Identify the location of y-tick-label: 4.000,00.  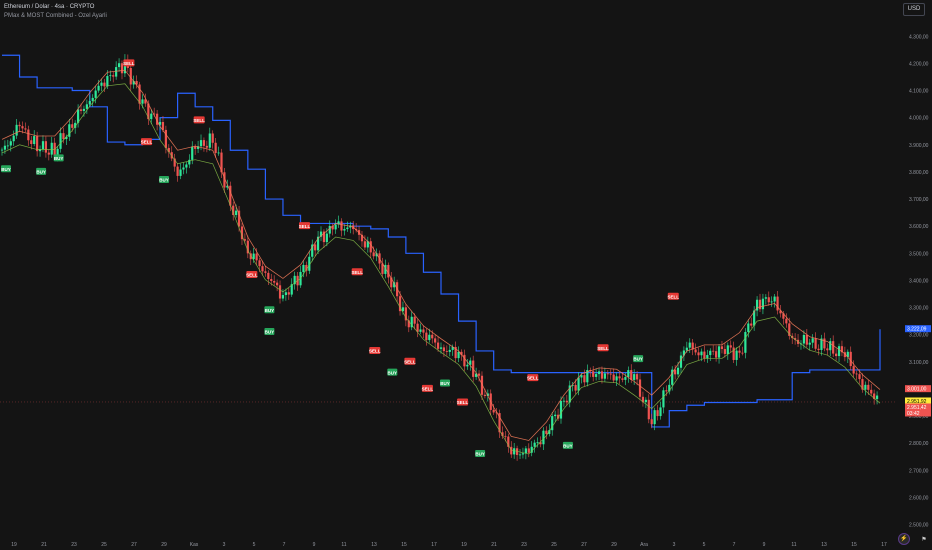
(919, 119).